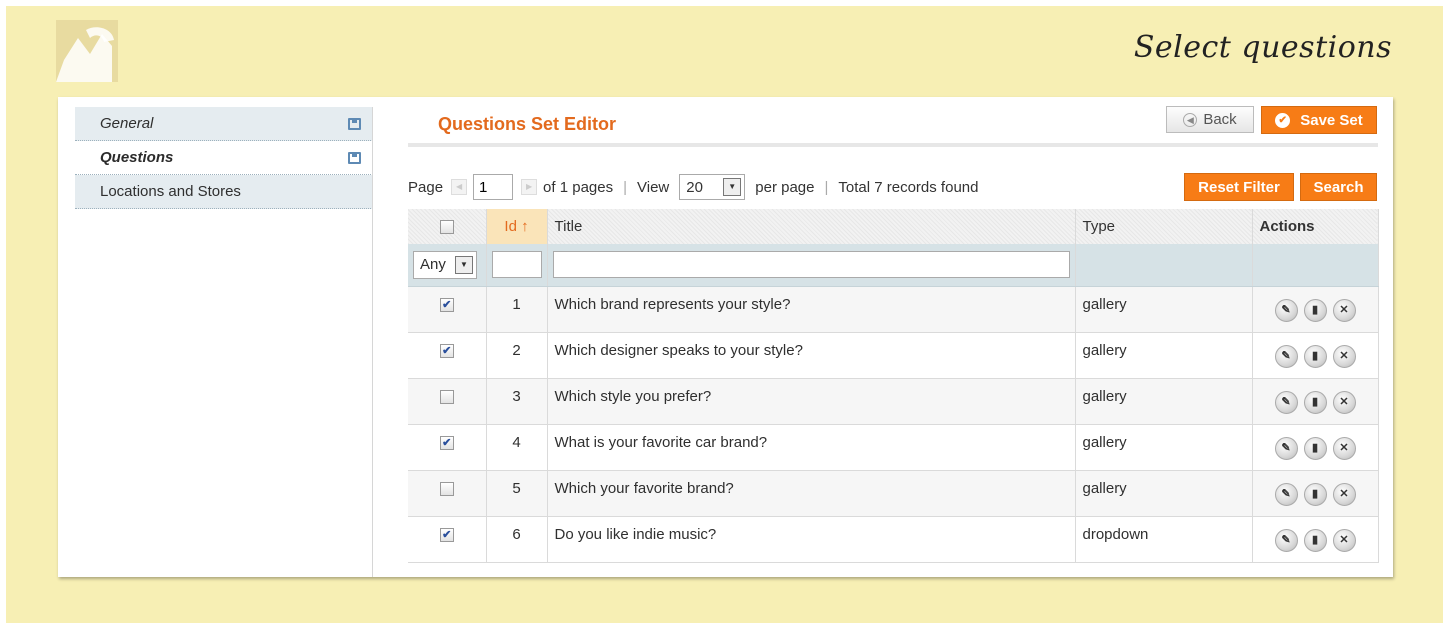  I want to click on sidebar-item-locations: Locations and Stores, so click(224, 192).